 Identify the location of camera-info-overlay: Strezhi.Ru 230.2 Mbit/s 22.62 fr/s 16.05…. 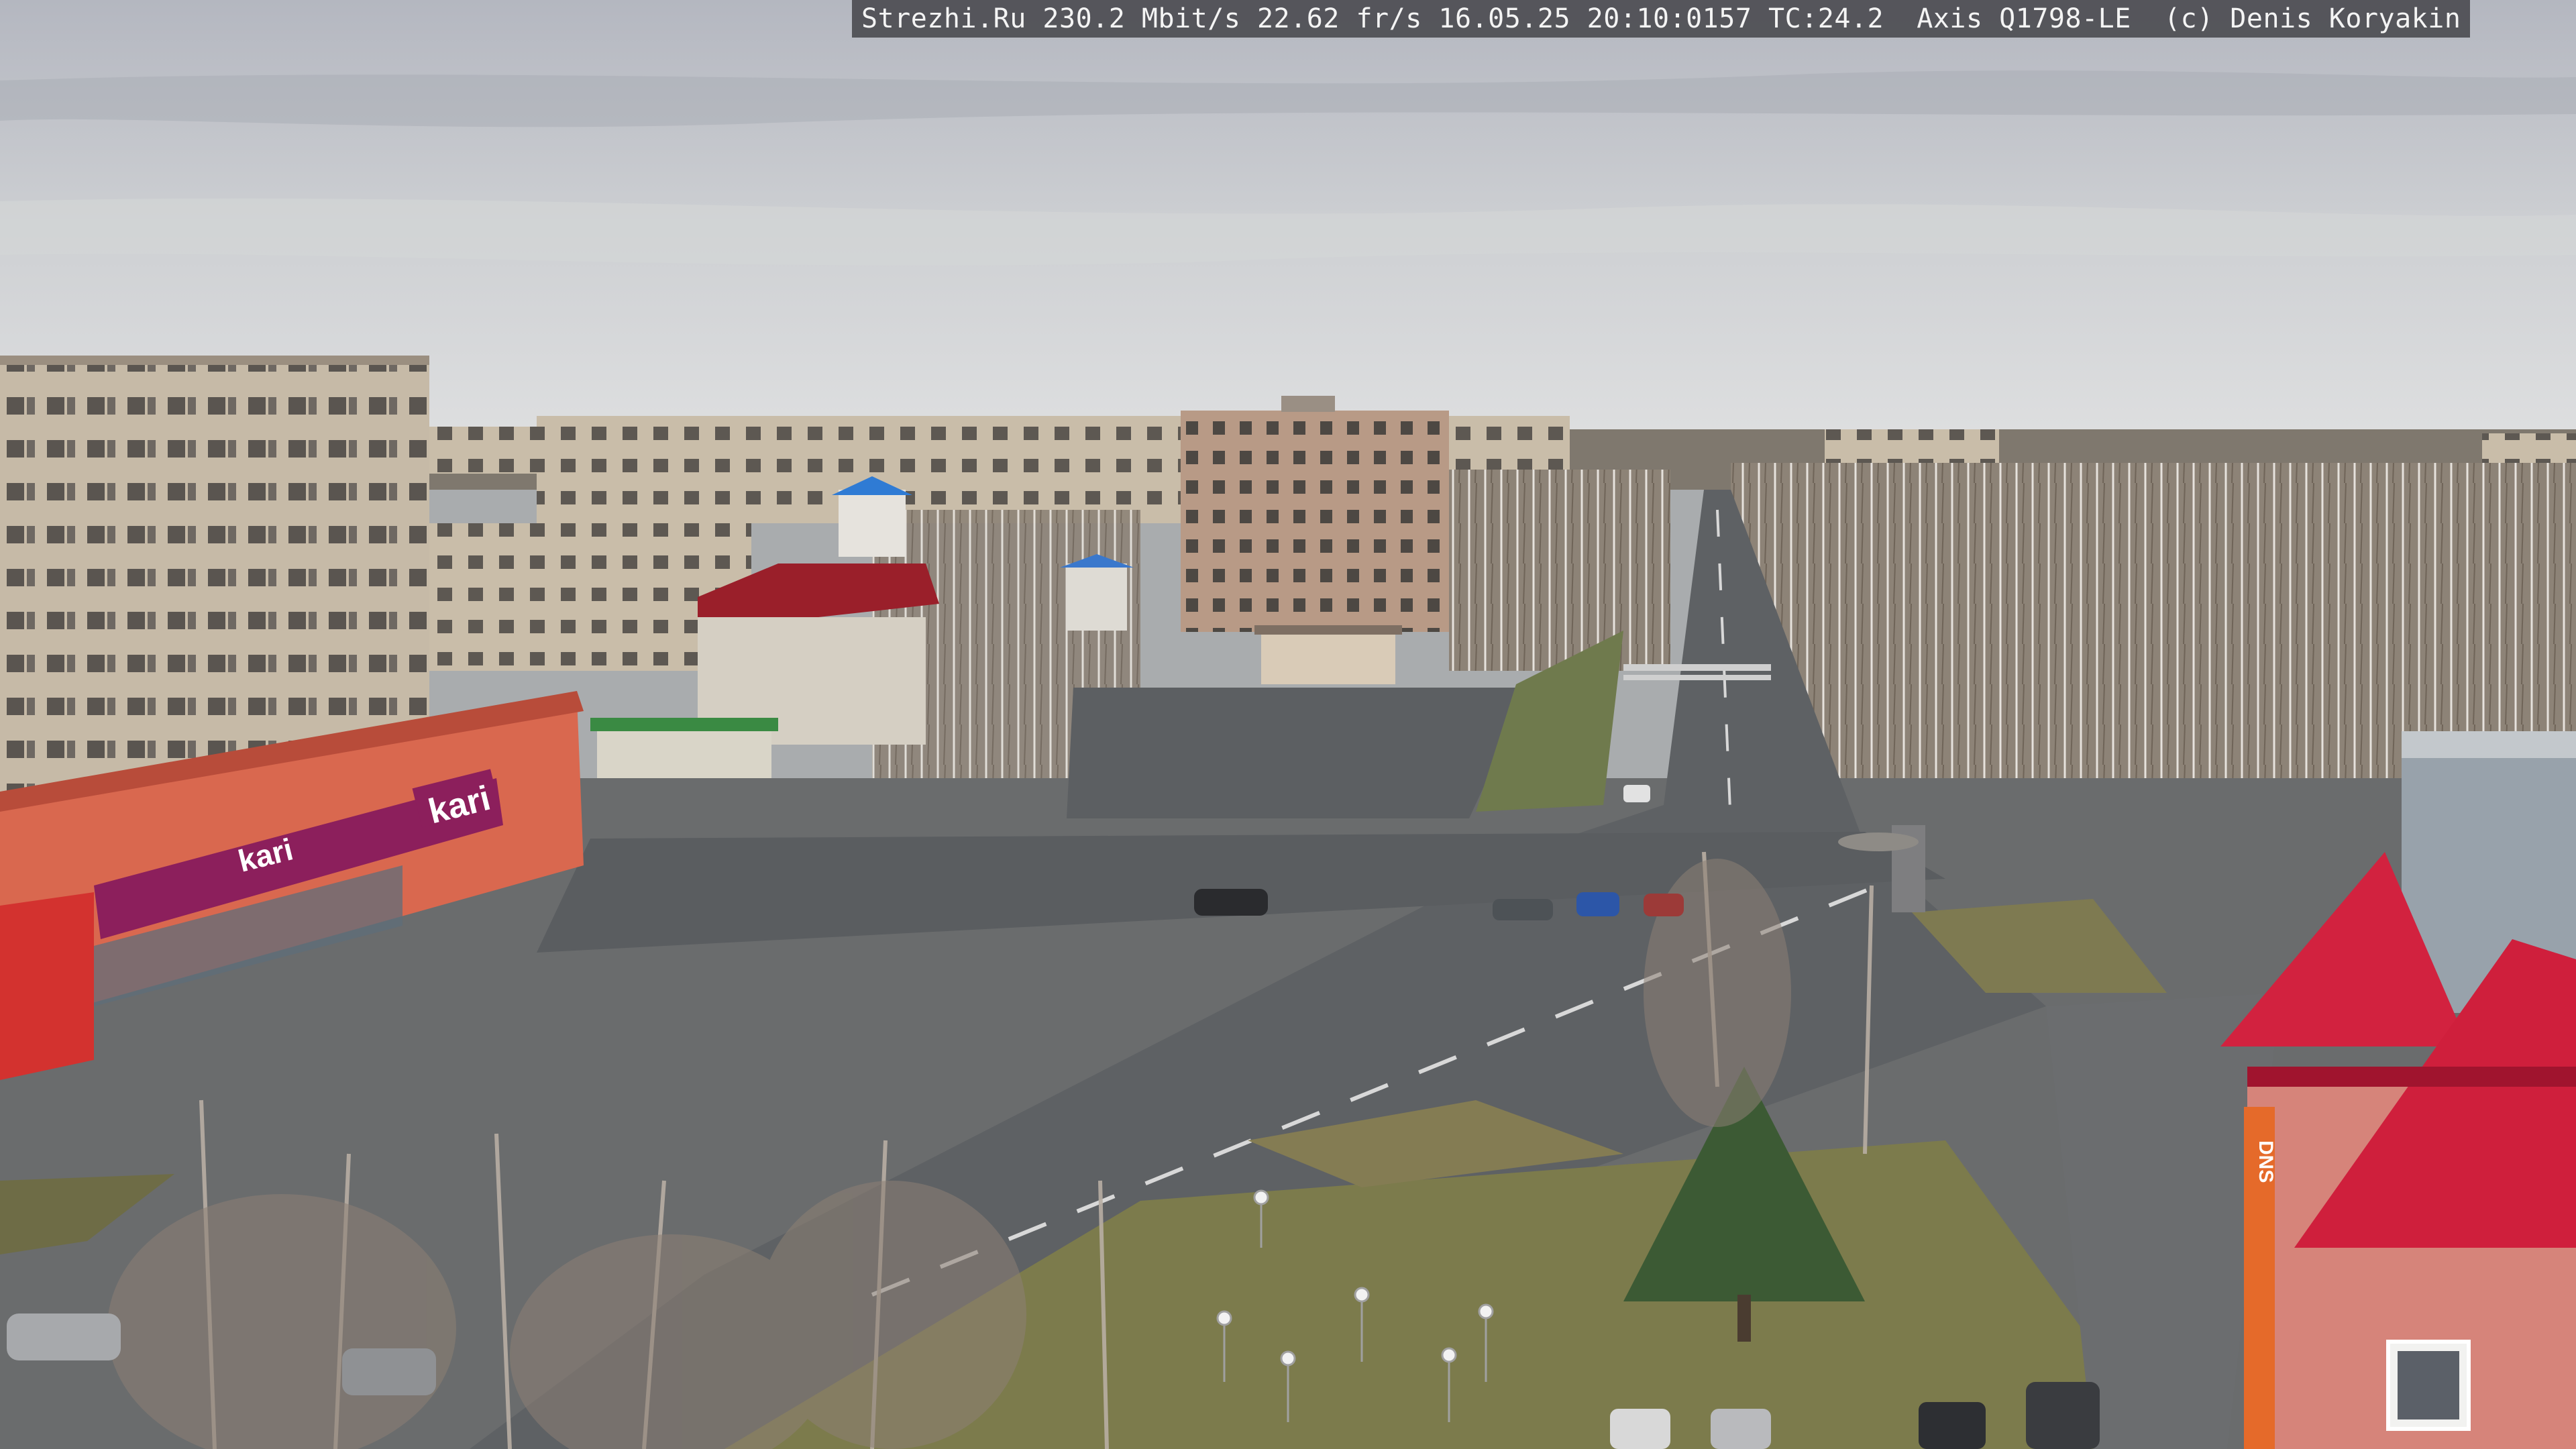
(1661, 19).